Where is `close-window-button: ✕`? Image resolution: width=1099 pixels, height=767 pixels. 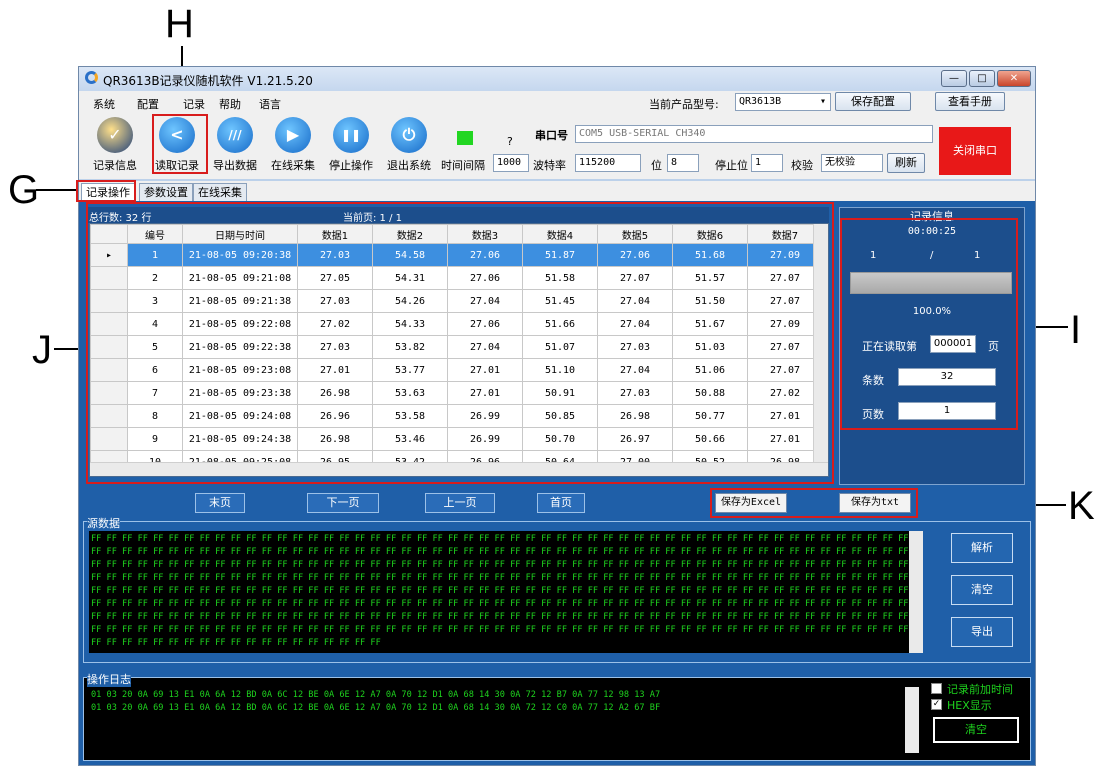 close-window-button: ✕ is located at coordinates (1014, 78).